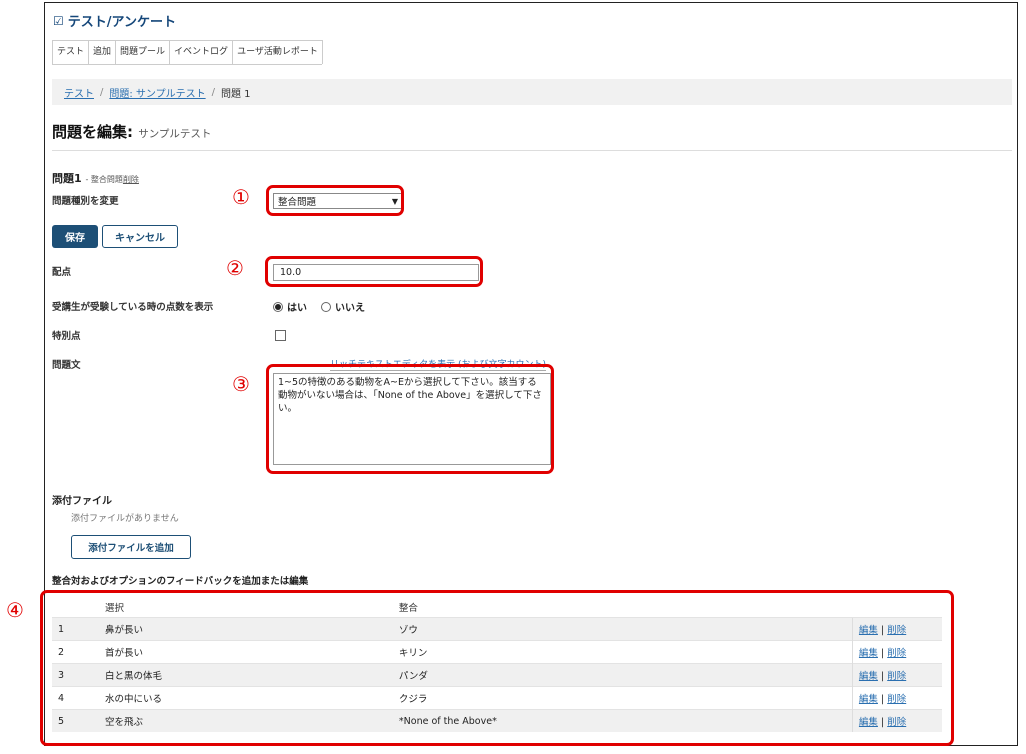 The image size is (1026, 754). What do you see at coordinates (532, 92) in the screenshot?
I see `breadcrumb: テスト / 問題: サンプルテスト / 問題 1` at bounding box center [532, 92].